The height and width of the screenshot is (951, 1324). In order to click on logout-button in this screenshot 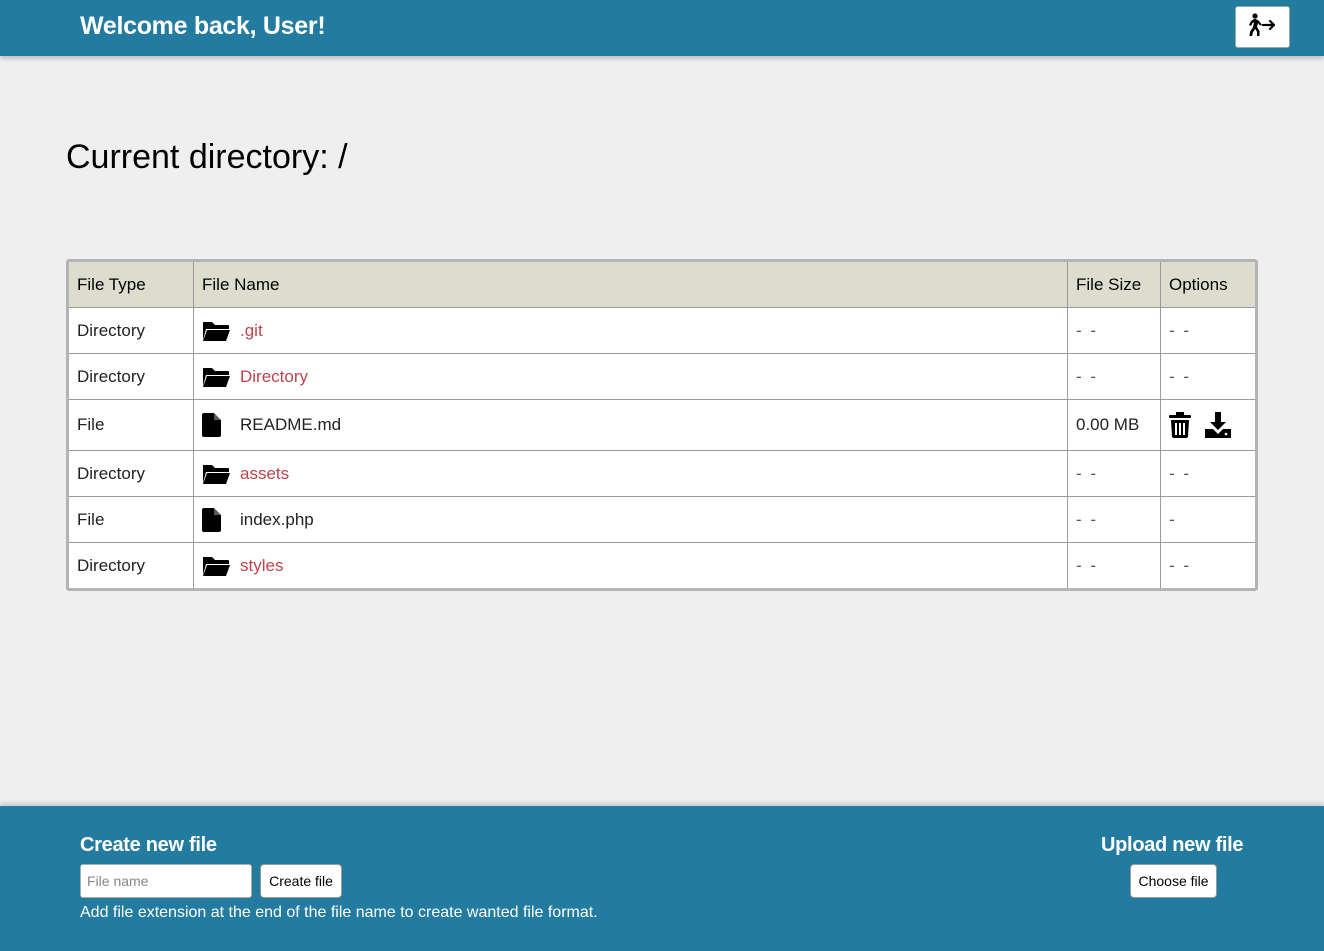, I will do `click(1262, 27)`.